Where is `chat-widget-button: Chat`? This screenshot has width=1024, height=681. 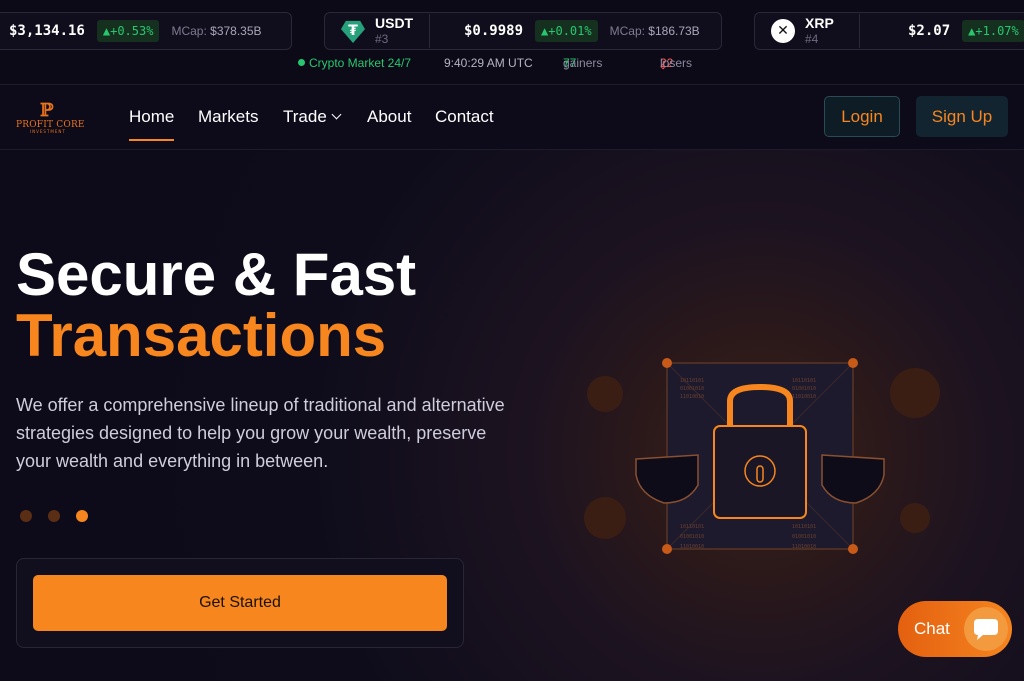
chat-widget-button: Chat is located at coordinates (955, 629).